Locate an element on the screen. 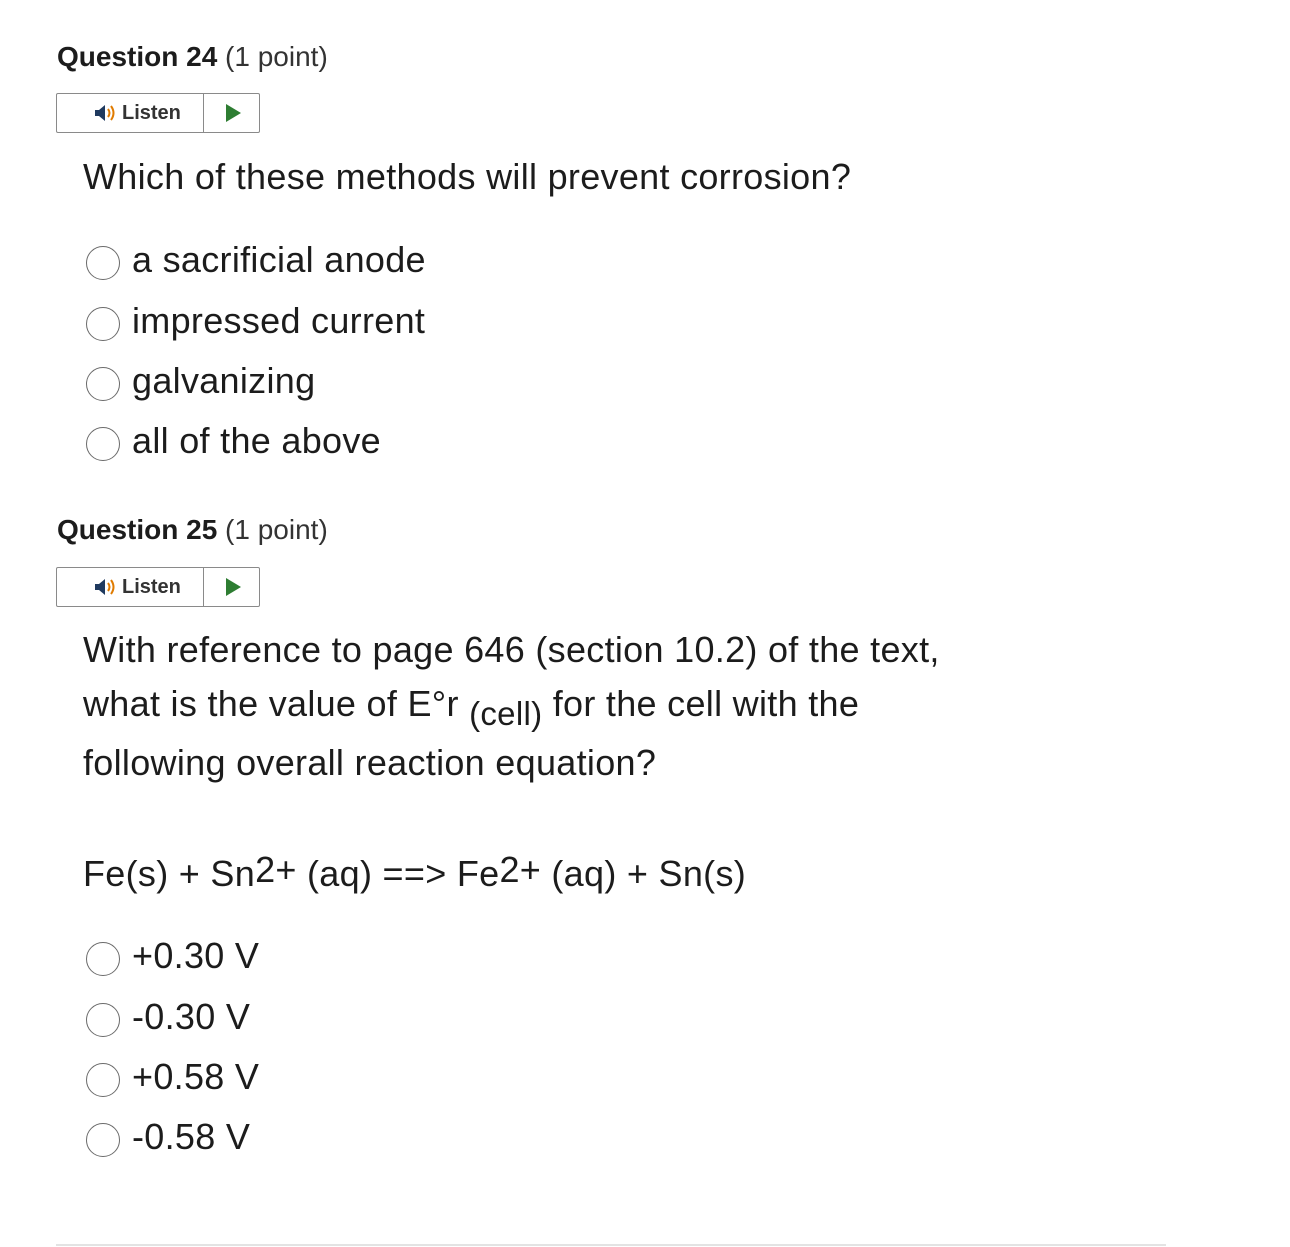 The height and width of the screenshot is (1247, 1290). cell-subscript: (cell) is located at coordinates (506, 713).